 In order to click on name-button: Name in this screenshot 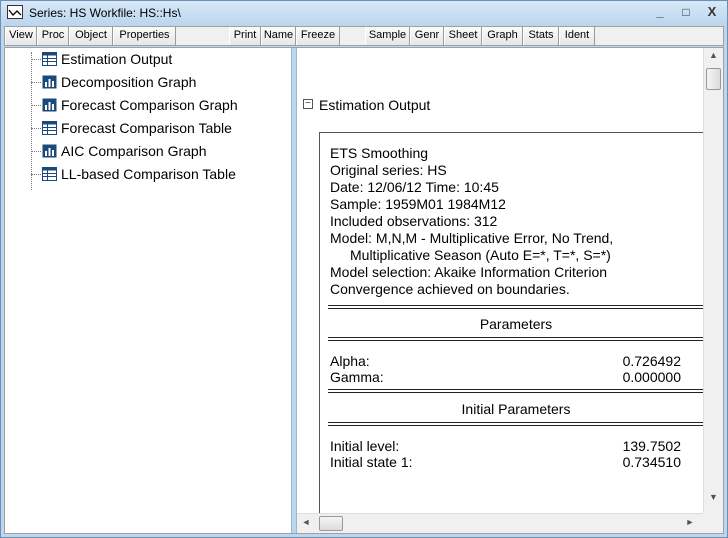, I will do `click(278, 36)`.